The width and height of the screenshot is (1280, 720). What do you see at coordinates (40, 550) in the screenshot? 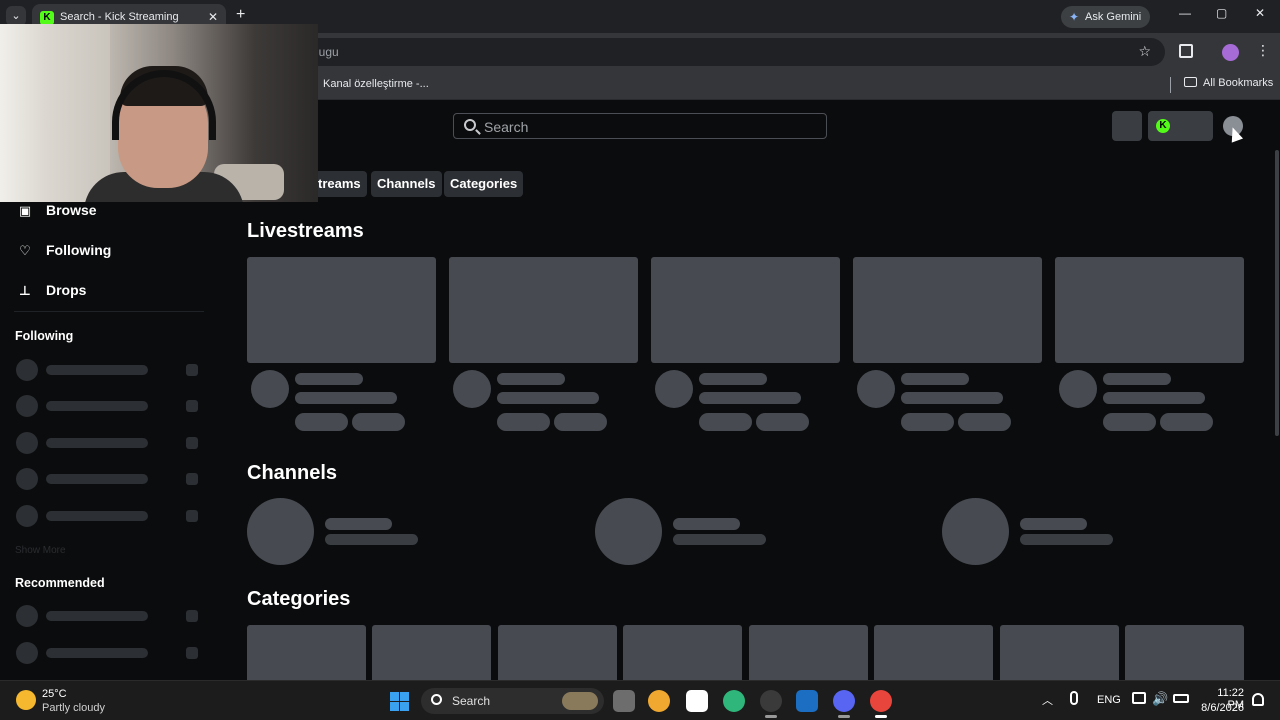
I see `show-more-link: Show More` at bounding box center [40, 550].